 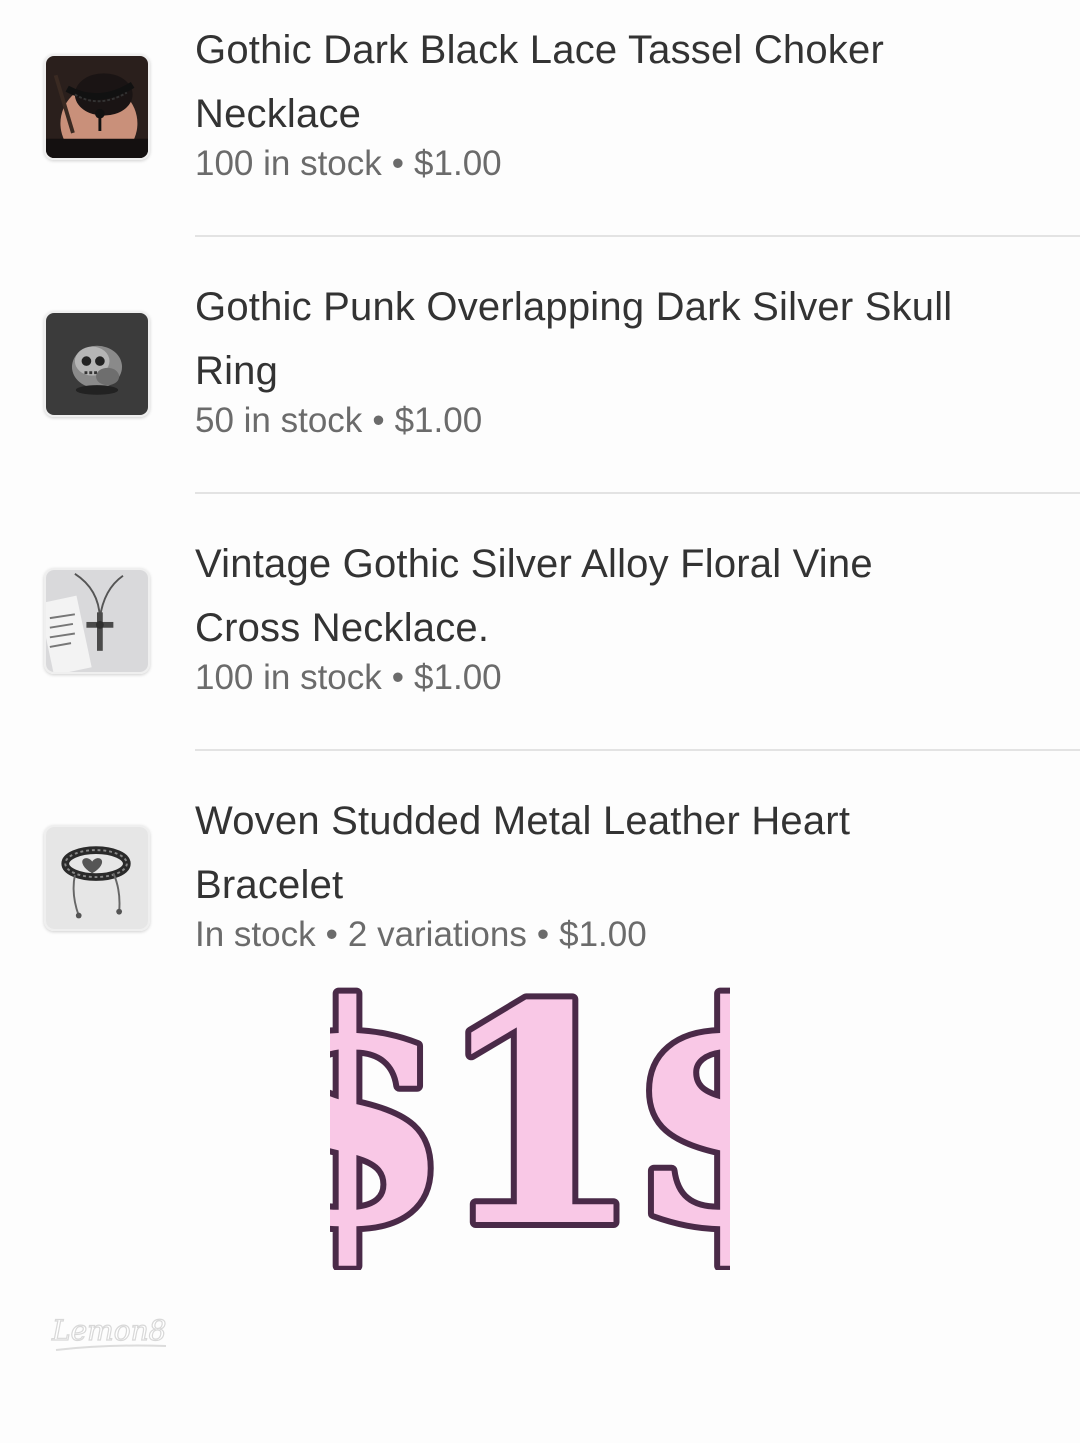 What do you see at coordinates (237, 371) in the screenshot?
I see `product-title: Ring` at bounding box center [237, 371].